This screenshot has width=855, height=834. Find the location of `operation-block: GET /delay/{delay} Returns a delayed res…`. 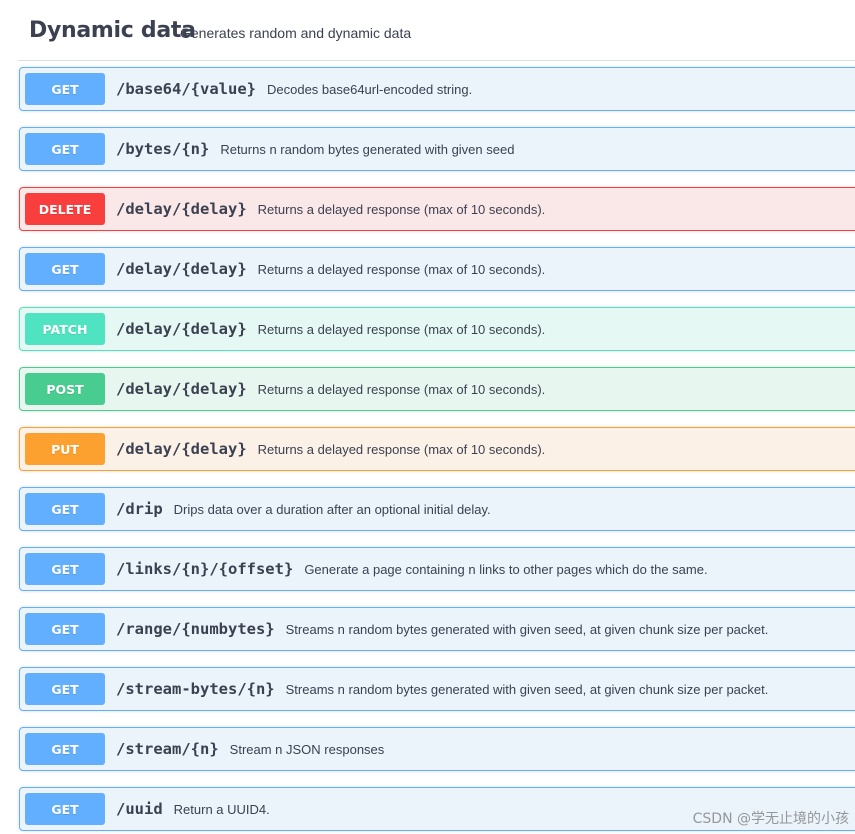

operation-block: GET /delay/{delay} Returns a delayed res… is located at coordinates (437, 269).